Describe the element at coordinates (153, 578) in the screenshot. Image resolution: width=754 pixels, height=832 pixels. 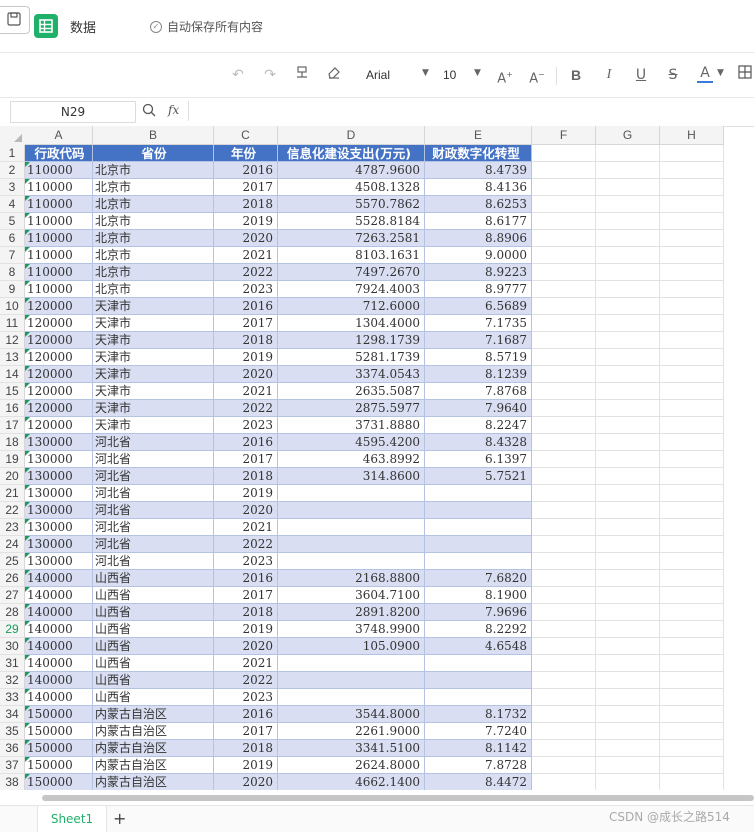
I see `table-cell: 山西省` at that location.